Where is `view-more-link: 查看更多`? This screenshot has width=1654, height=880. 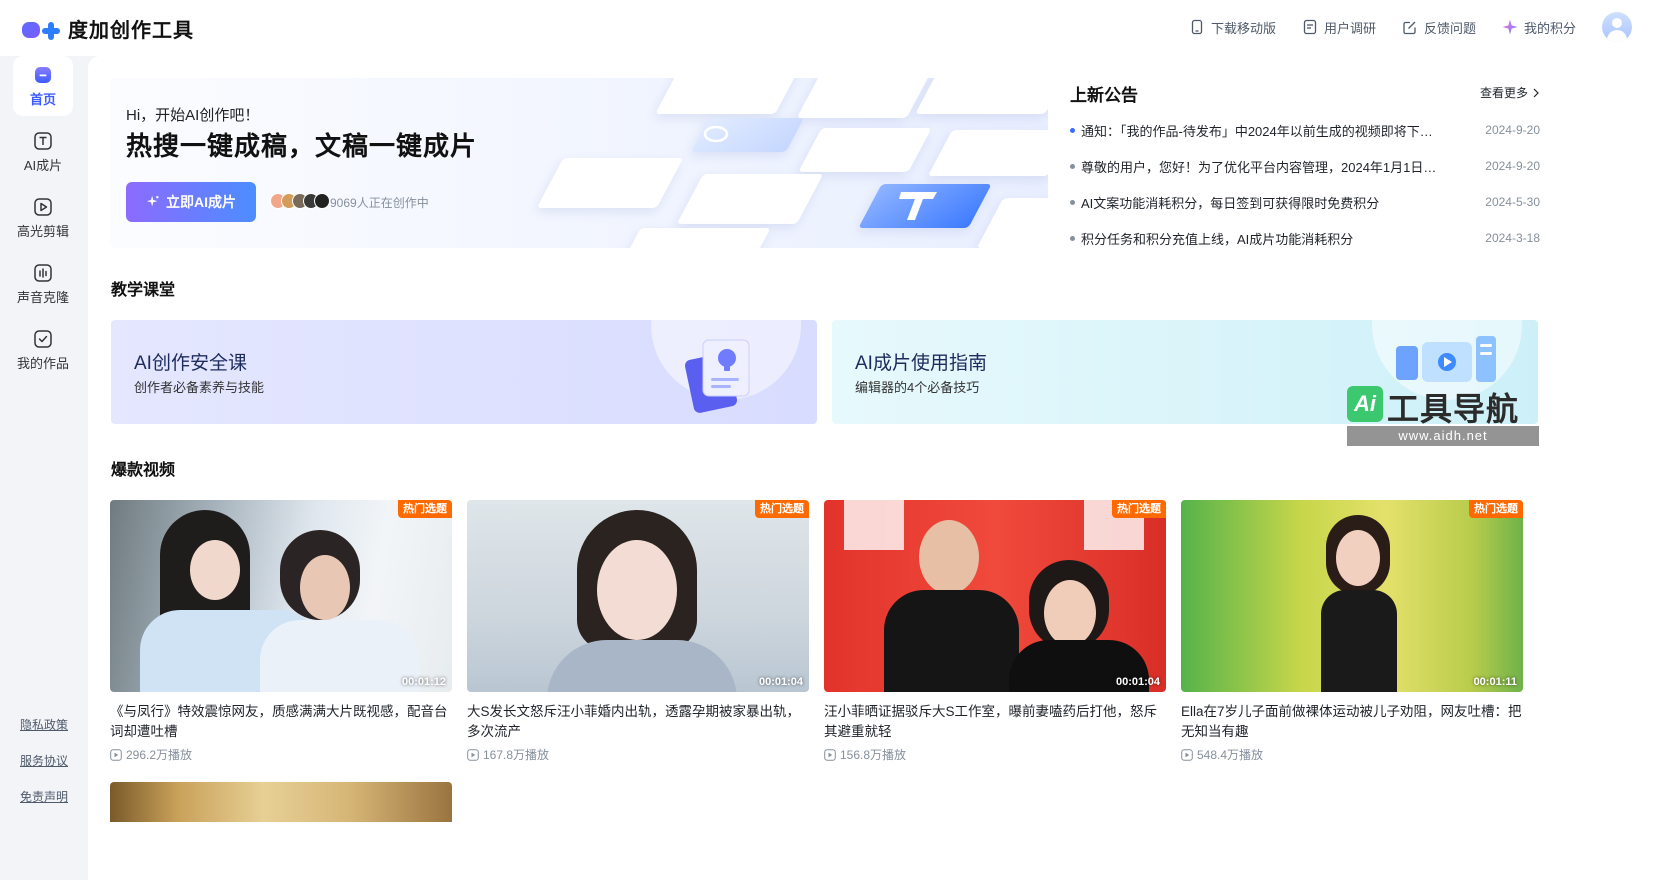 view-more-link: 查看更多 is located at coordinates (1510, 92).